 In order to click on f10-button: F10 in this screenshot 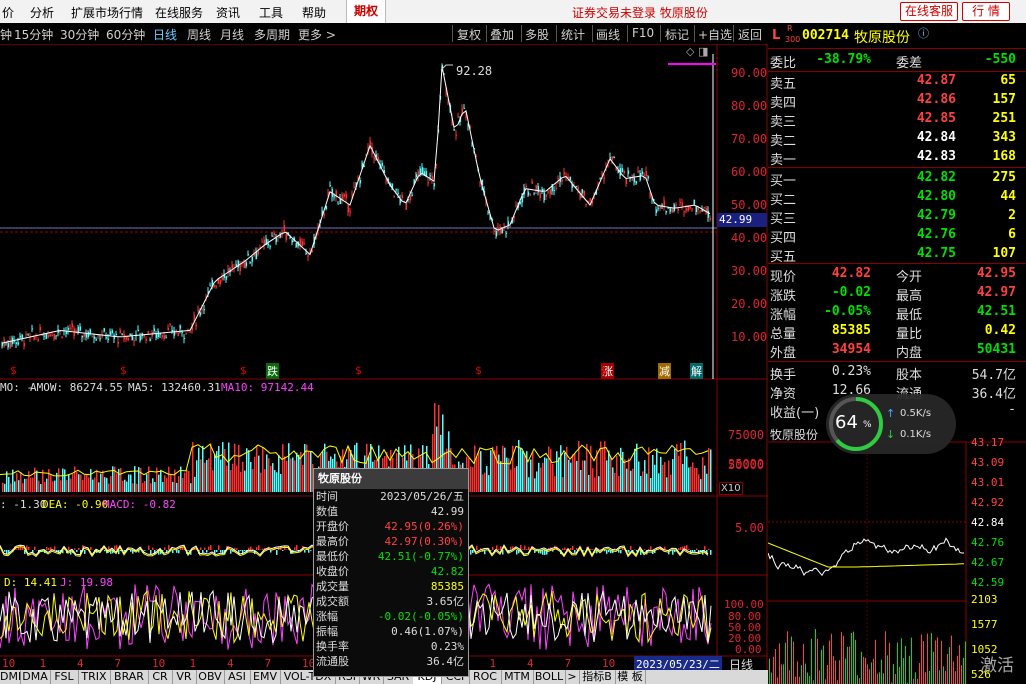, I will do `click(643, 33)`.